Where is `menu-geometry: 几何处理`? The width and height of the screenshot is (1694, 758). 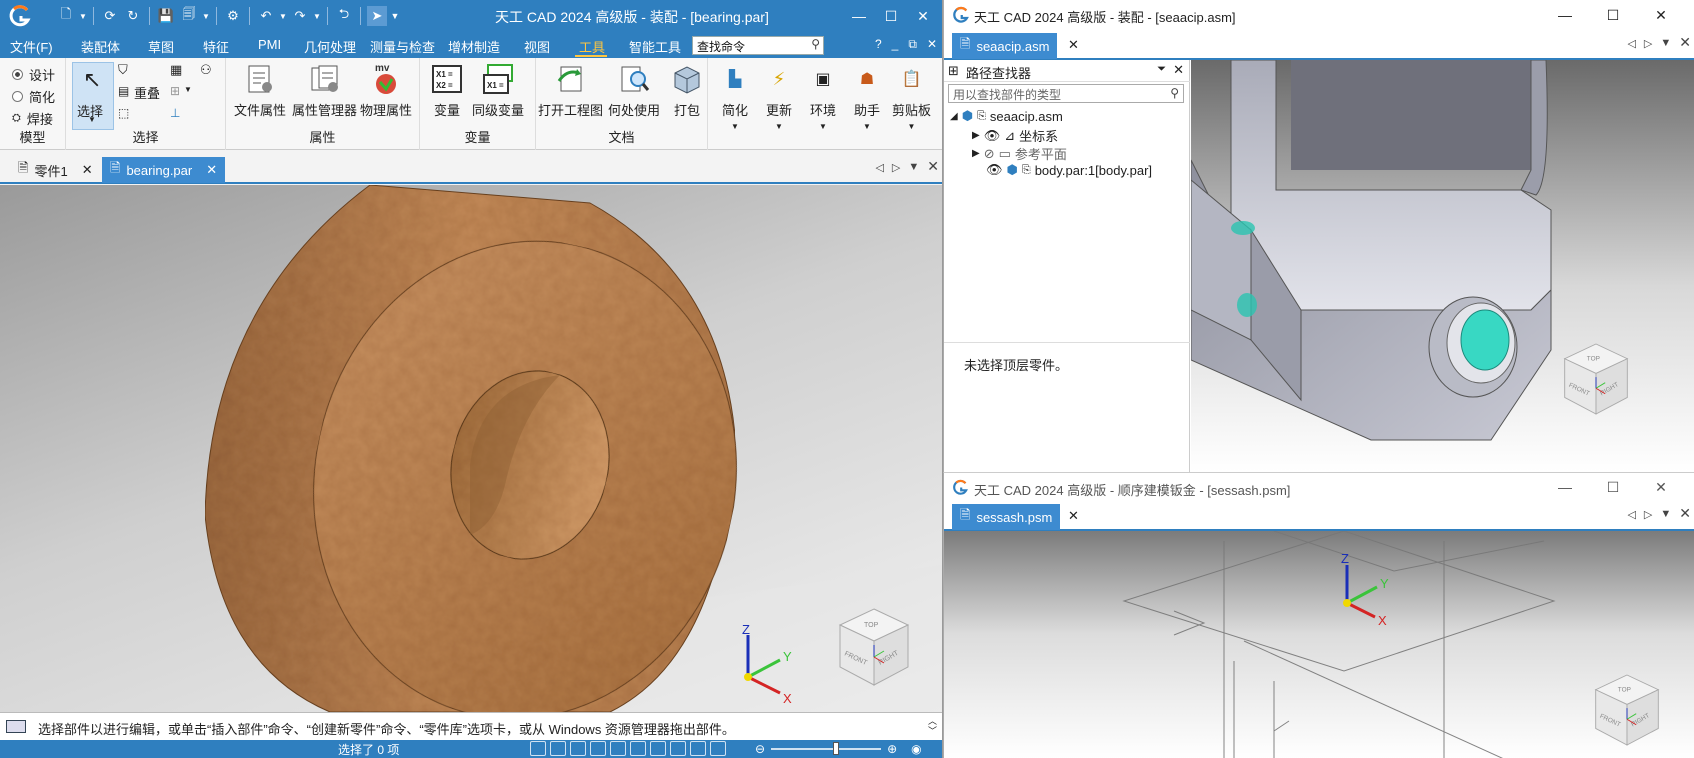 menu-geometry: 几何处理 is located at coordinates (330, 46).